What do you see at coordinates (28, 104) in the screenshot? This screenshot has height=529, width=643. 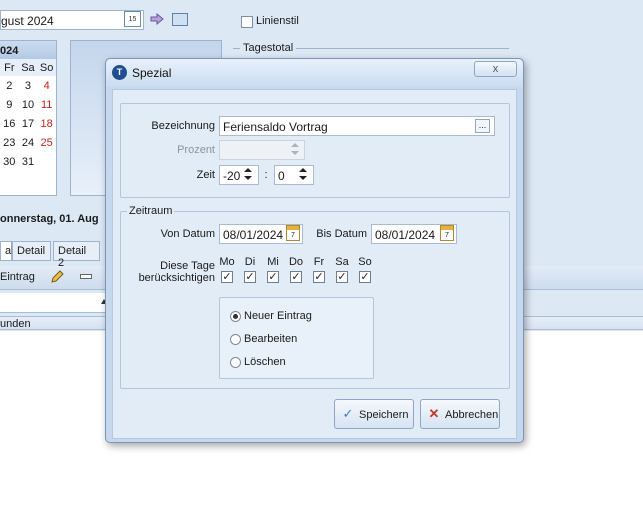 I see `day-cell: 10` at bounding box center [28, 104].